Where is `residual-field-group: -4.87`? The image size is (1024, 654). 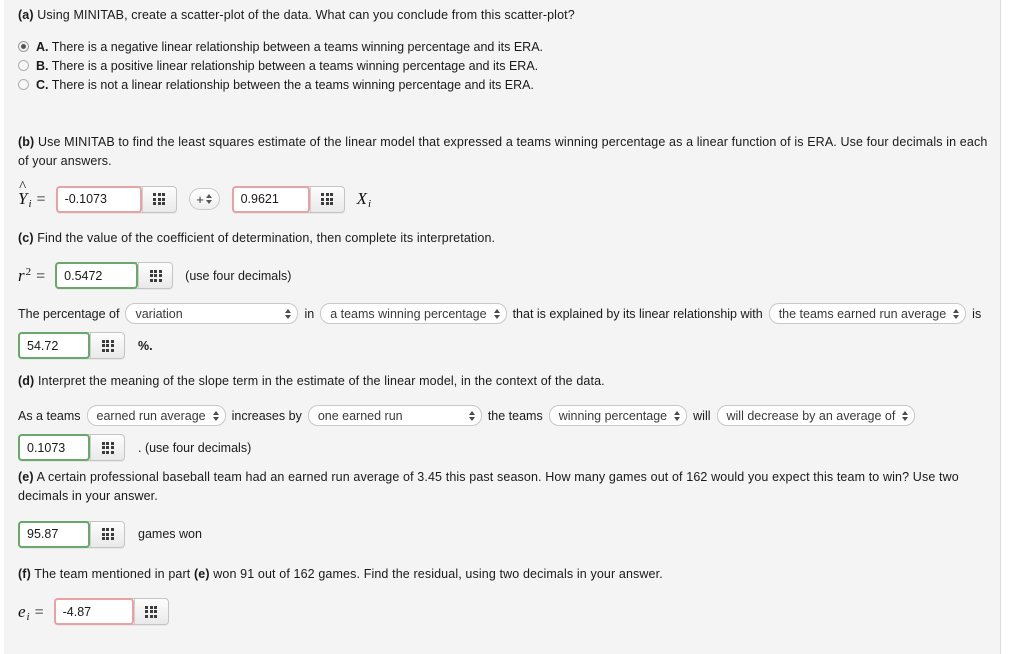
residual-field-group: -4.87 is located at coordinates (111, 612).